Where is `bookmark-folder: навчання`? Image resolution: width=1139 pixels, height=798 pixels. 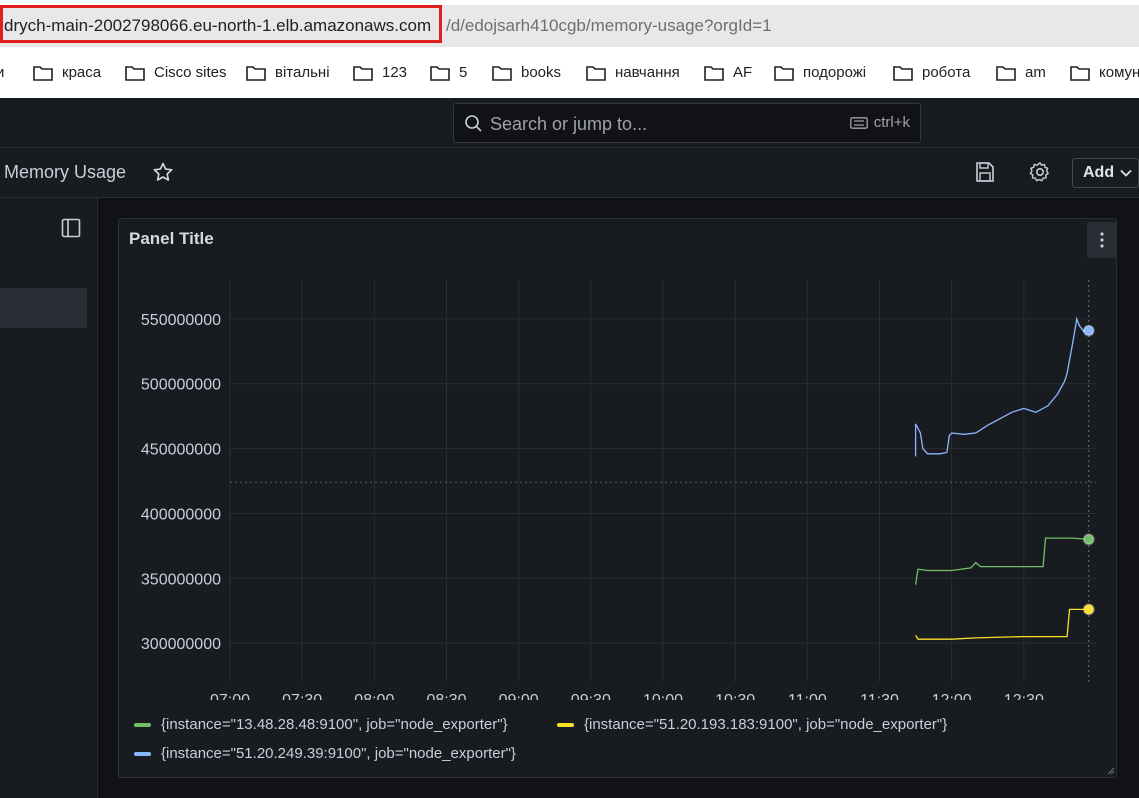 bookmark-folder: навчання is located at coordinates (633, 72).